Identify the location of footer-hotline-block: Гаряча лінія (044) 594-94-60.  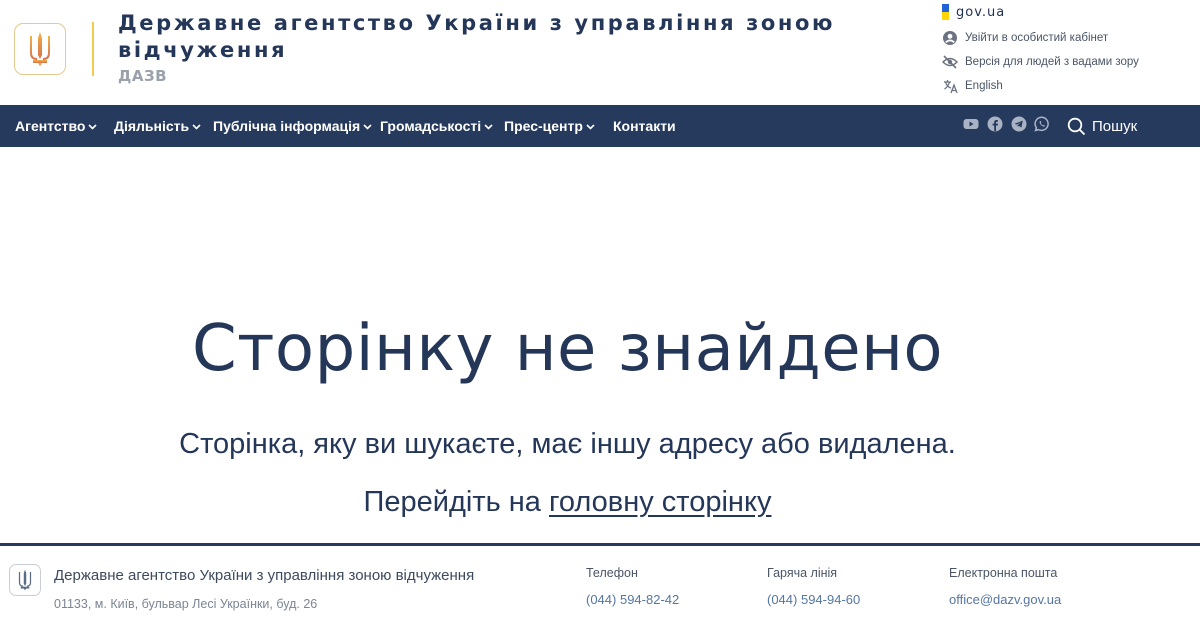
(813, 586).